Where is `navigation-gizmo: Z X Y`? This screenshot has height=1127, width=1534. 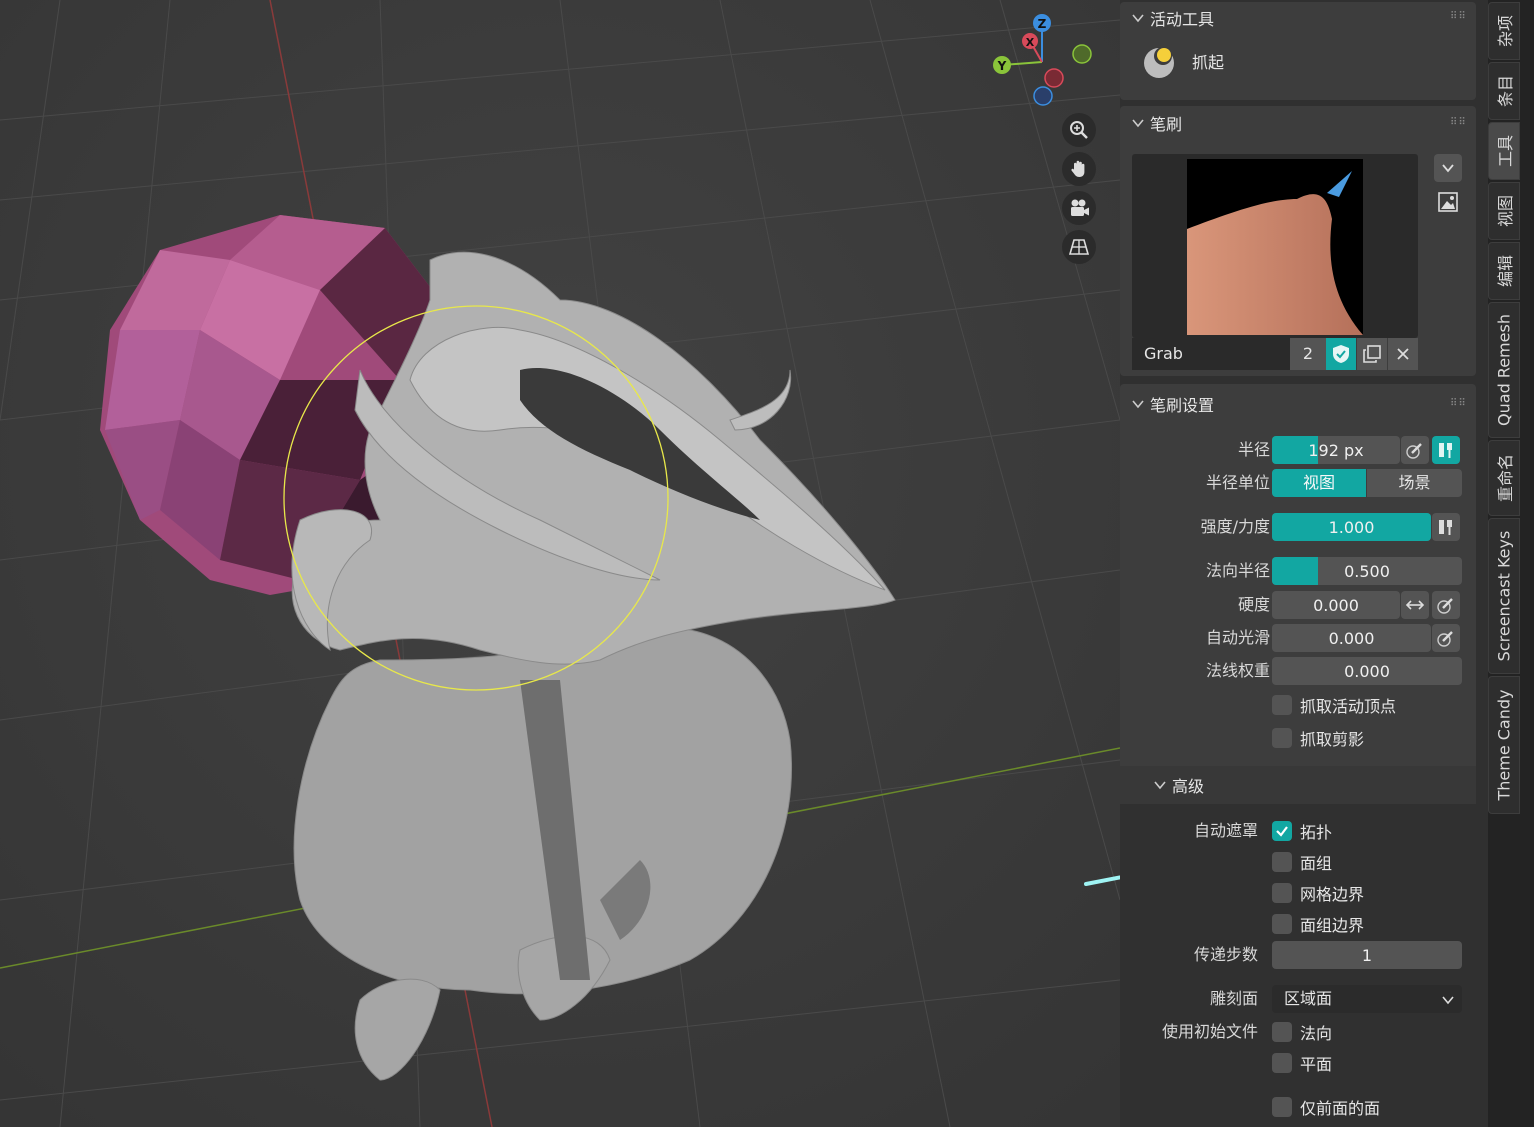 navigation-gizmo: Z X Y is located at coordinates (1040, 60).